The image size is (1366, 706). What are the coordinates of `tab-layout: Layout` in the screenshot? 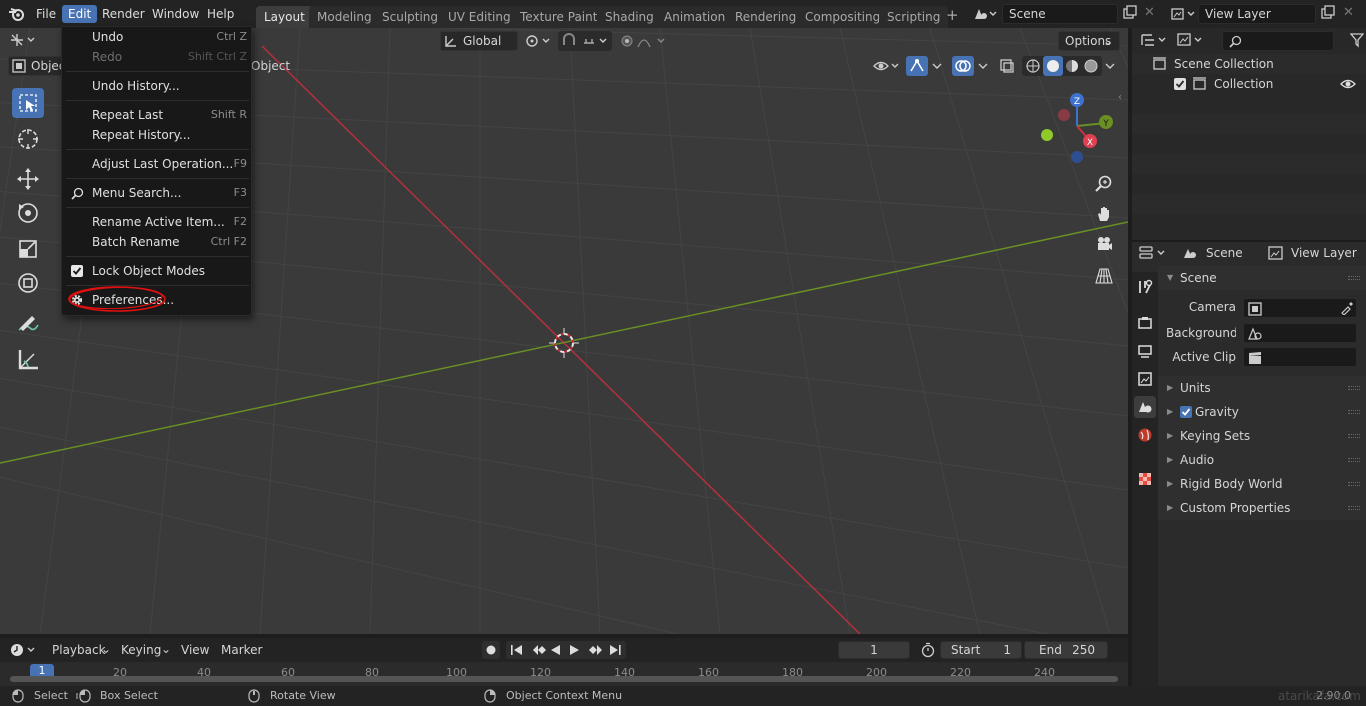 It's located at (284, 17).